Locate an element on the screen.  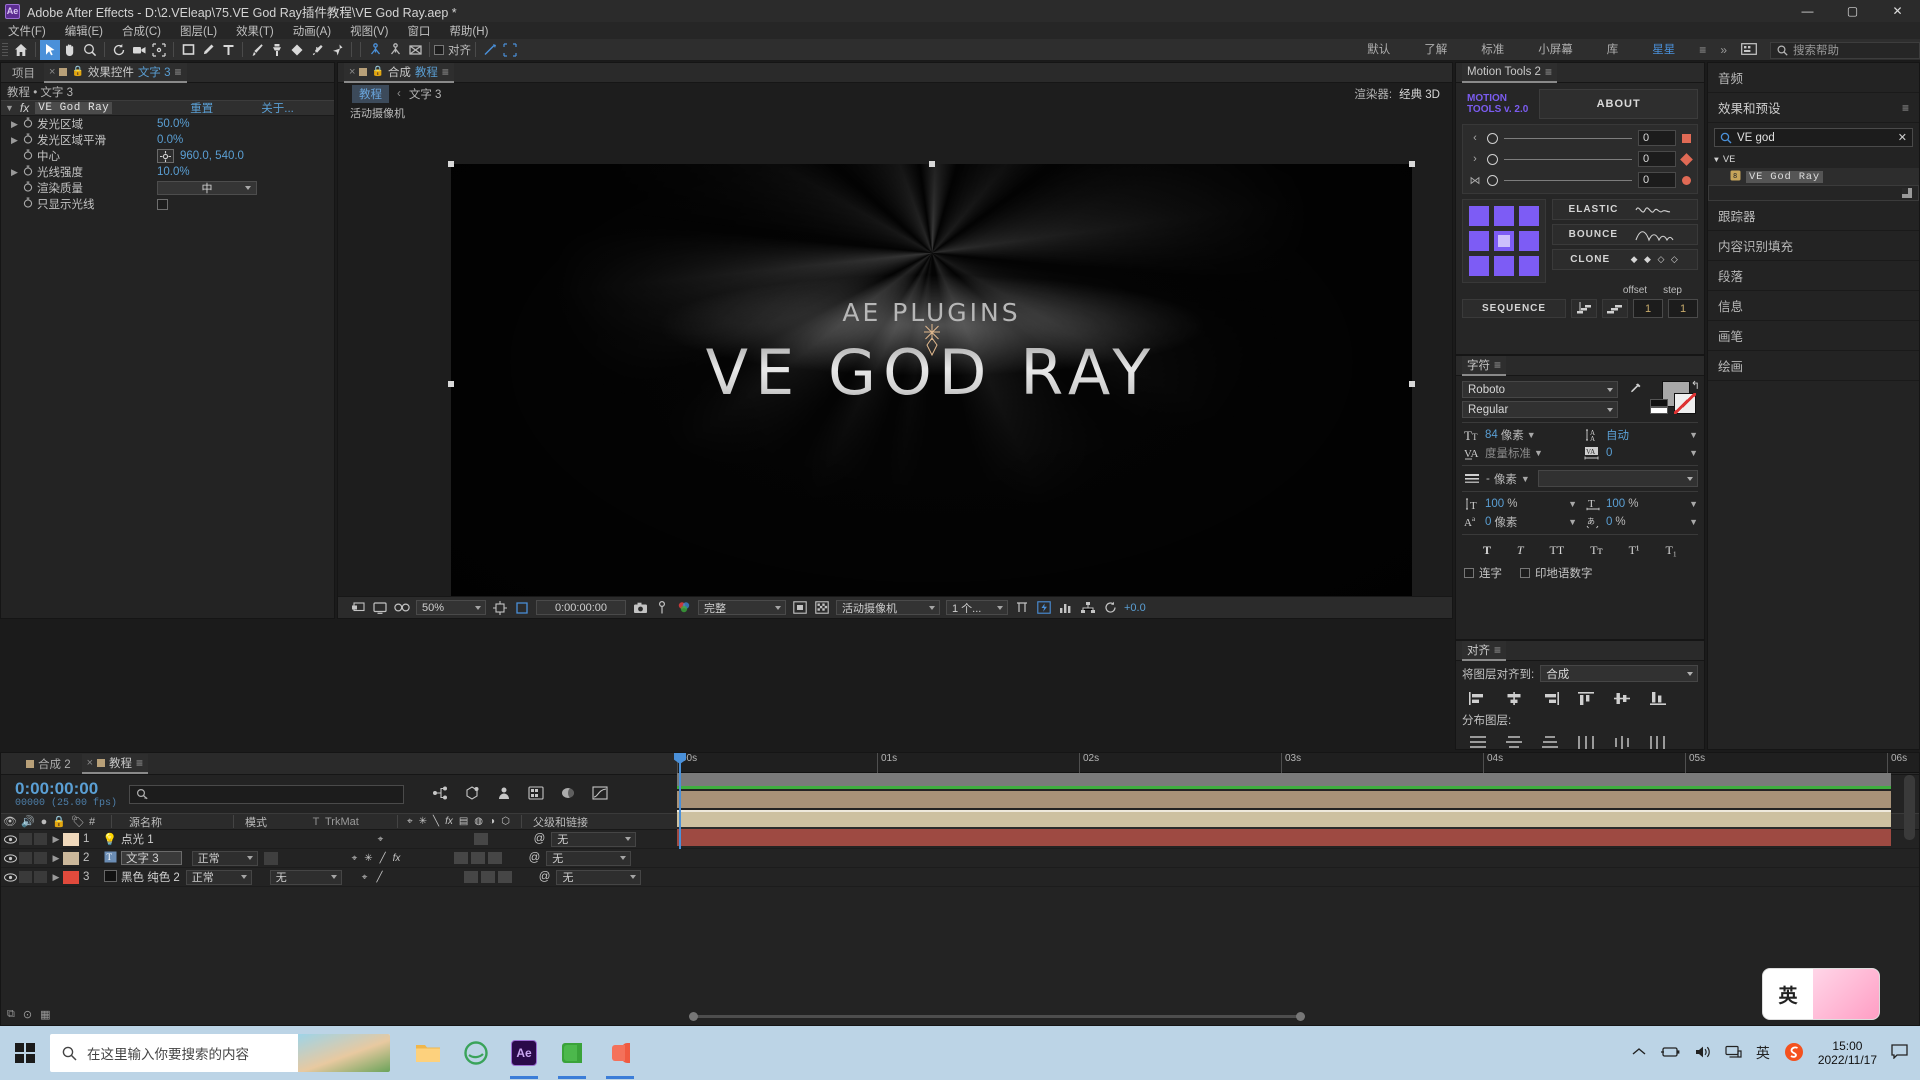
main-viewer-icon is located at coordinates (380, 608).